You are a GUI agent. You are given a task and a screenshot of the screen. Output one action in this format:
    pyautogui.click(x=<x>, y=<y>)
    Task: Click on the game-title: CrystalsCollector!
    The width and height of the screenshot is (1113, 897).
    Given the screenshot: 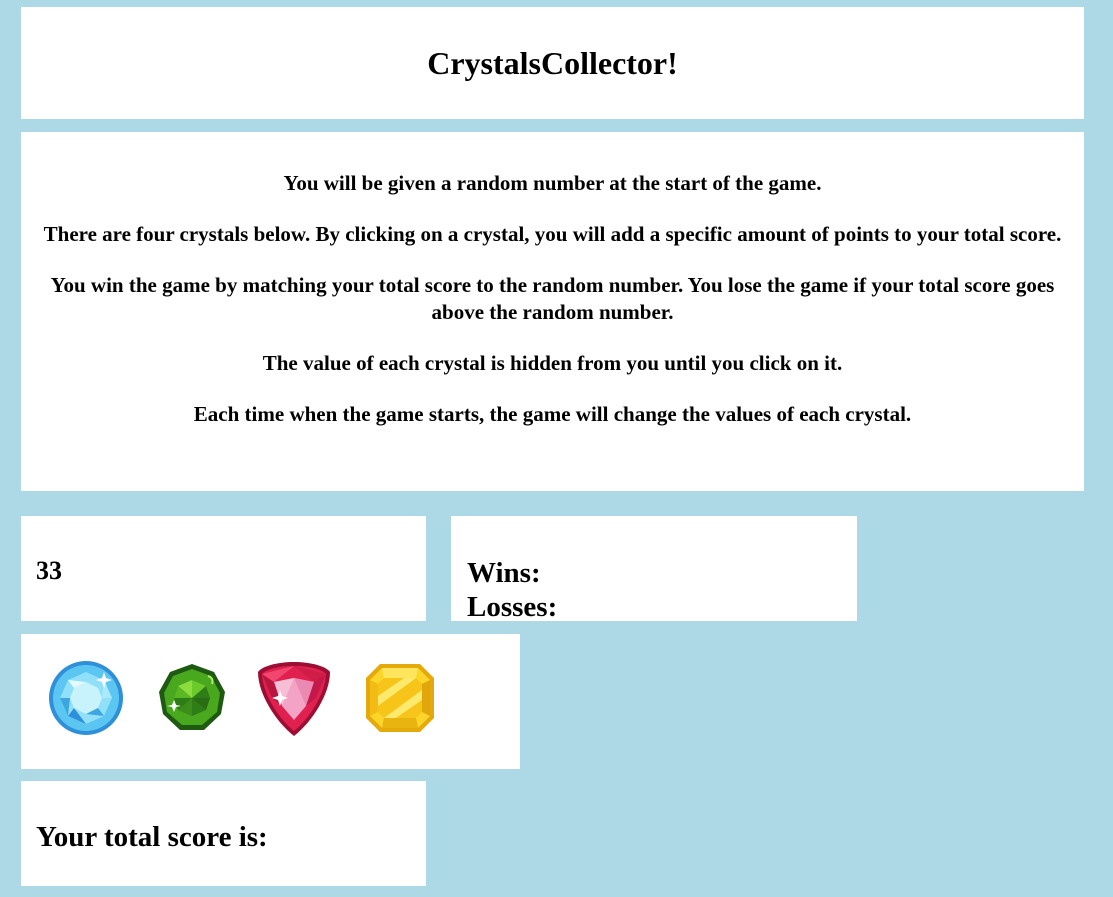 What is the action you would take?
    pyautogui.click(x=552, y=62)
    